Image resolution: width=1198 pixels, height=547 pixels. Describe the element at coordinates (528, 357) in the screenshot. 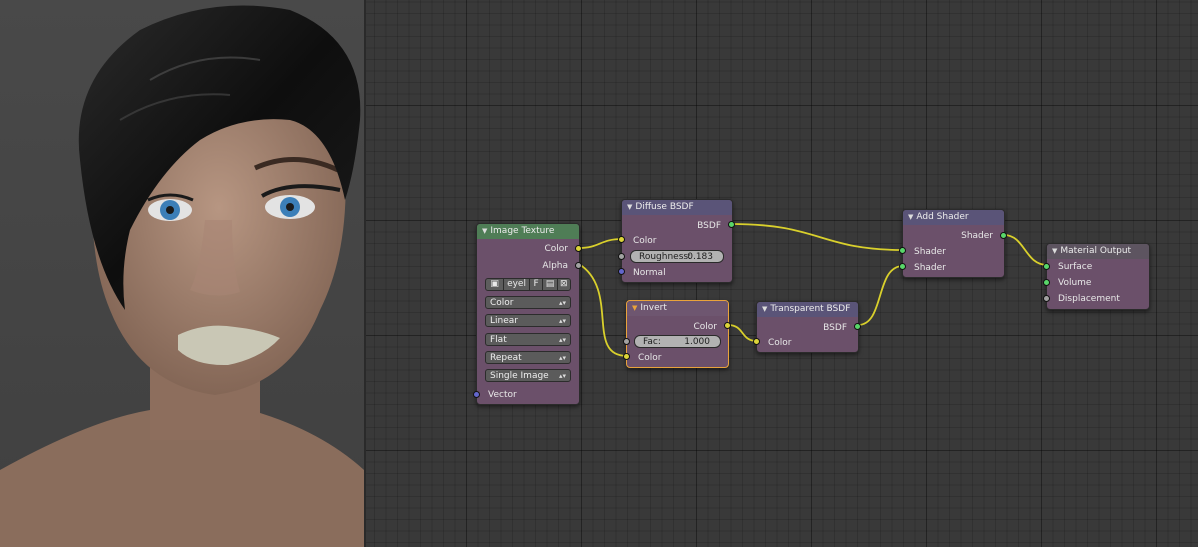

I see `extension-dropdown: Repeat ▴▾` at that location.